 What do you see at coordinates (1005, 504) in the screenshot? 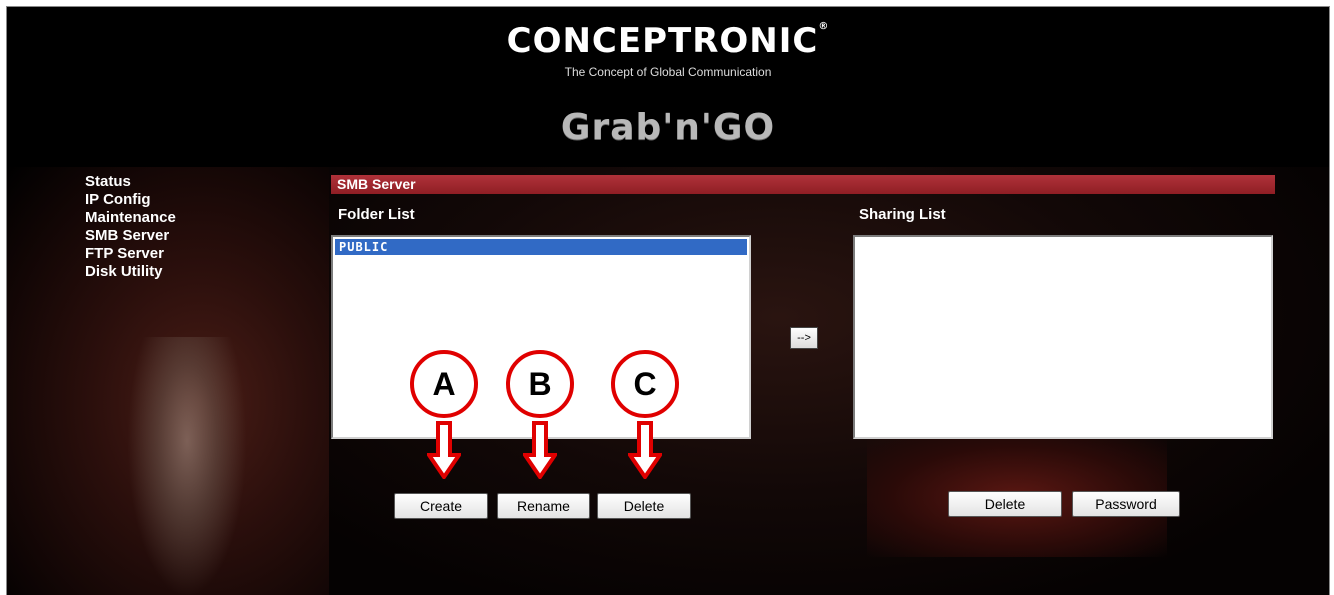
I see `sharing-delete-button: Delete` at bounding box center [1005, 504].